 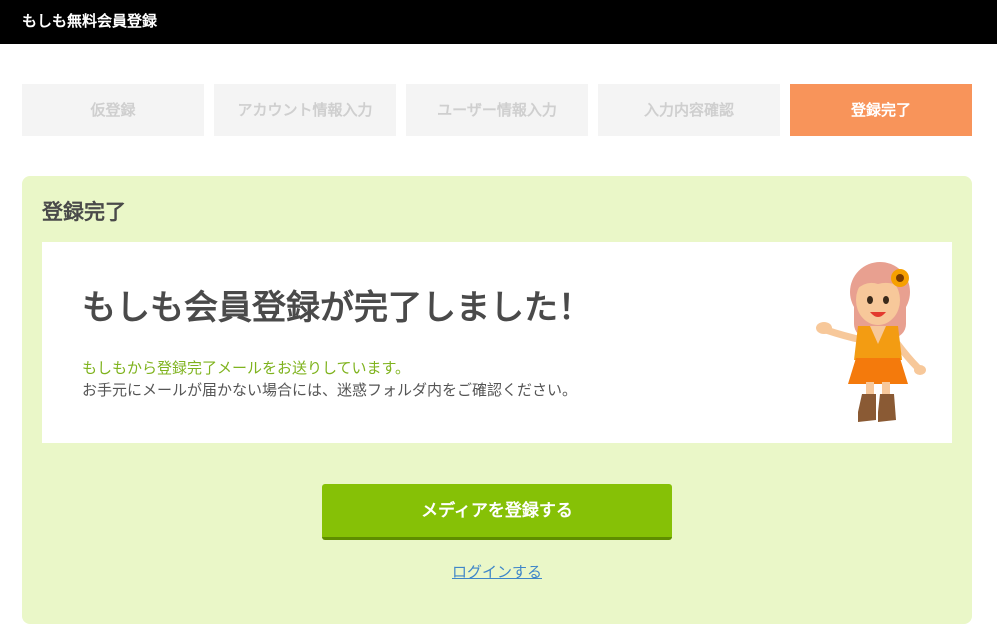 What do you see at coordinates (689, 110) in the screenshot?
I see `step-confirm: 入力内容確認` at bounding box center [689, 110].